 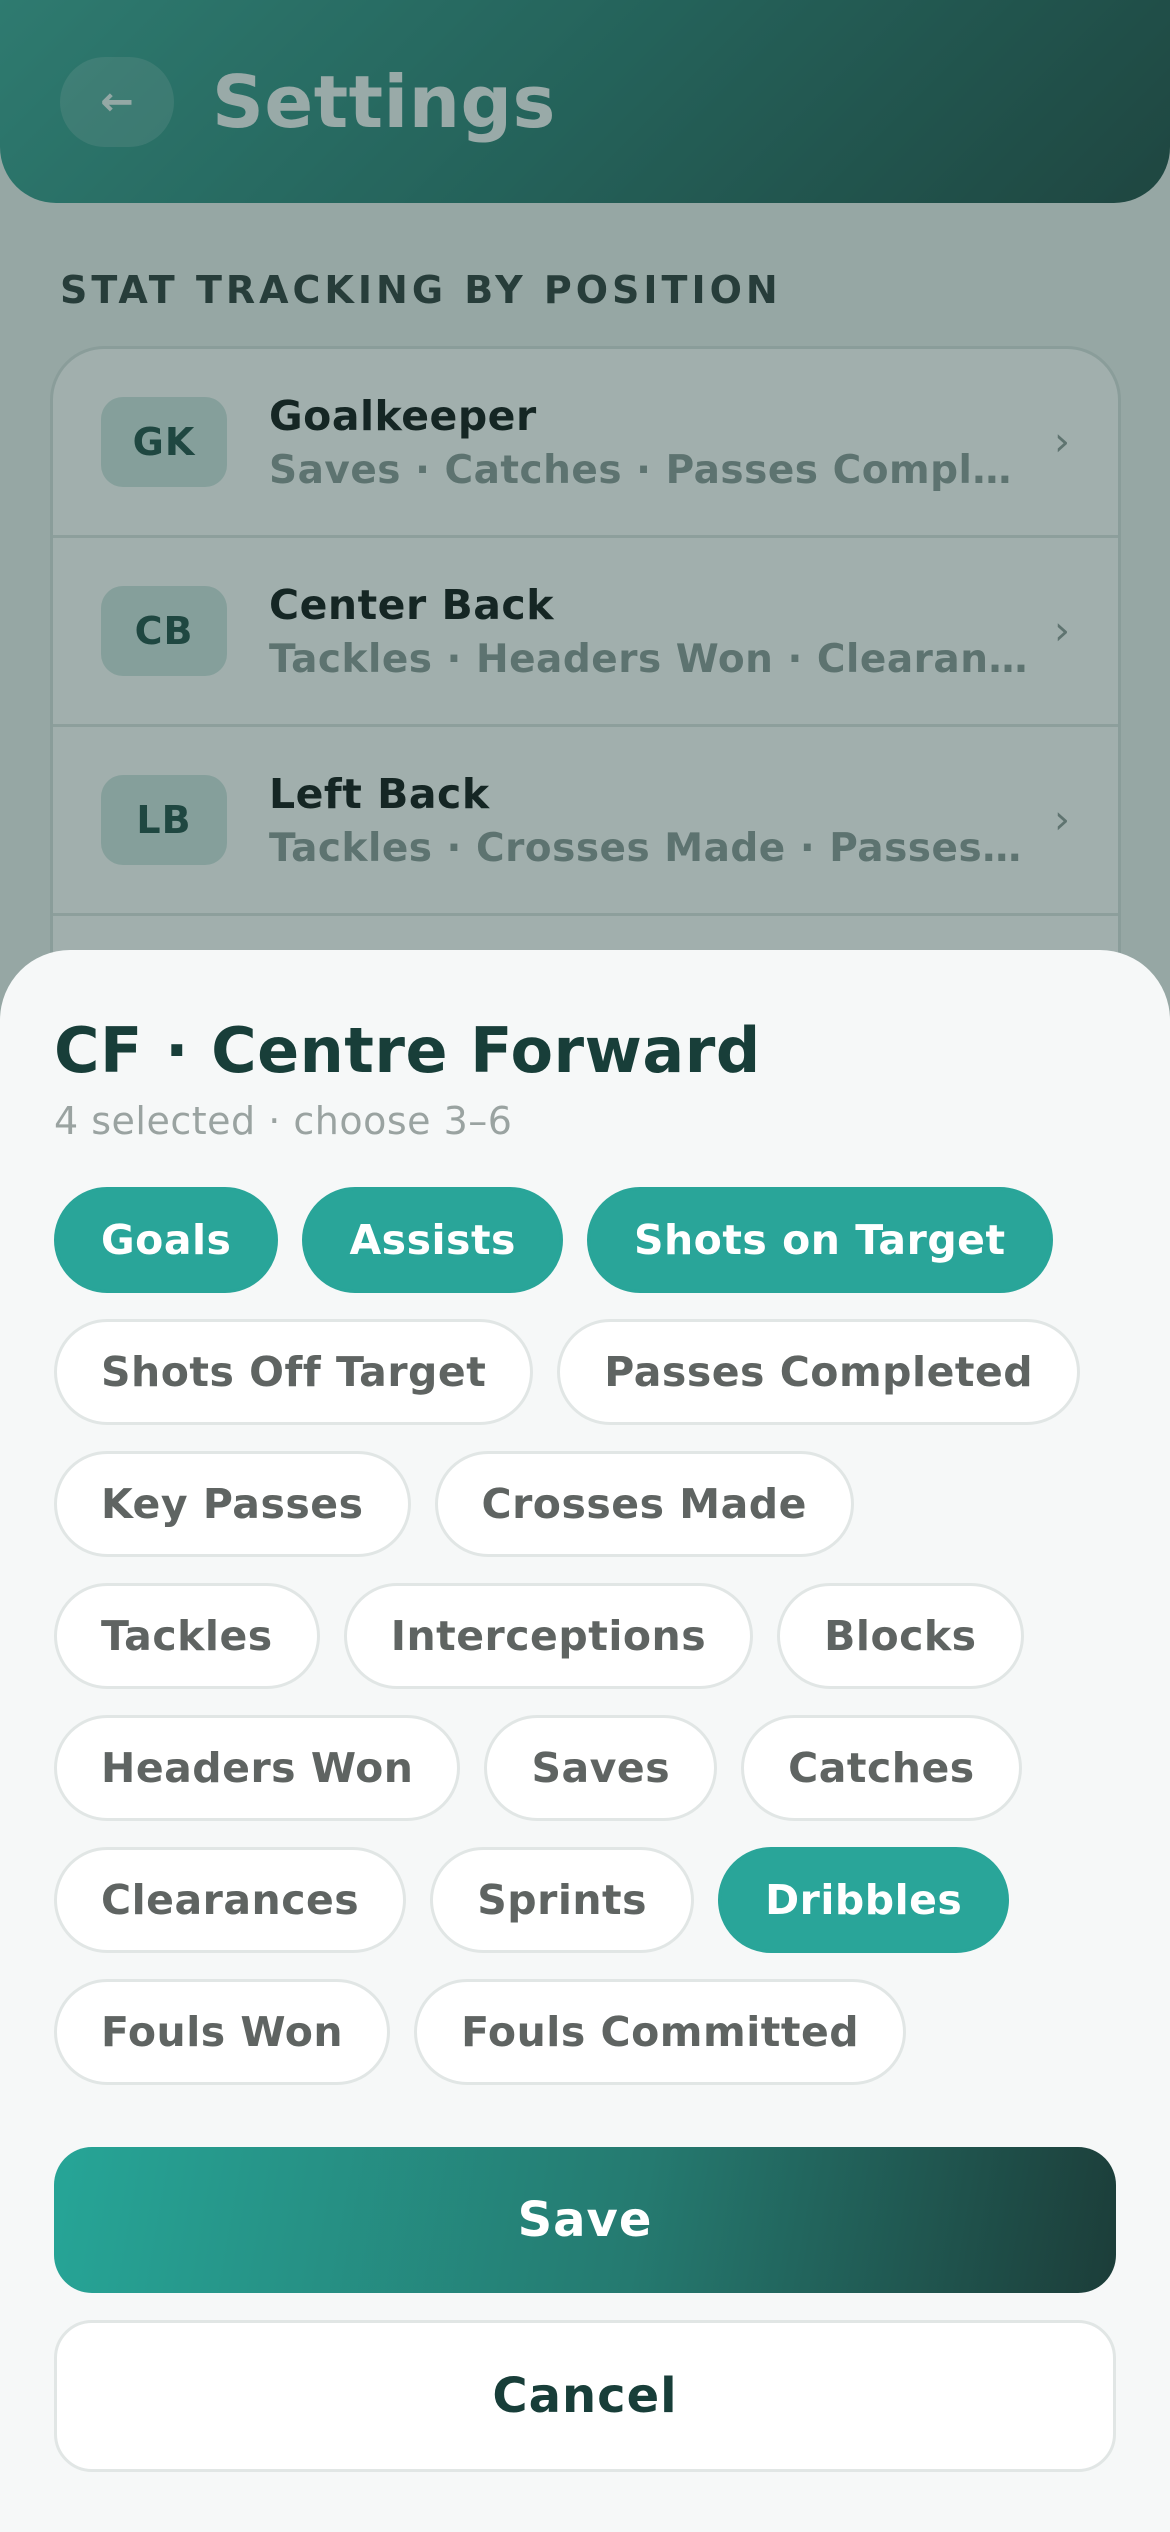 What do you see at coordinates (900, 1636) in the screenshot?
I see `stat-chip-blocks: Blocks` at bounding box center [900, 1636].